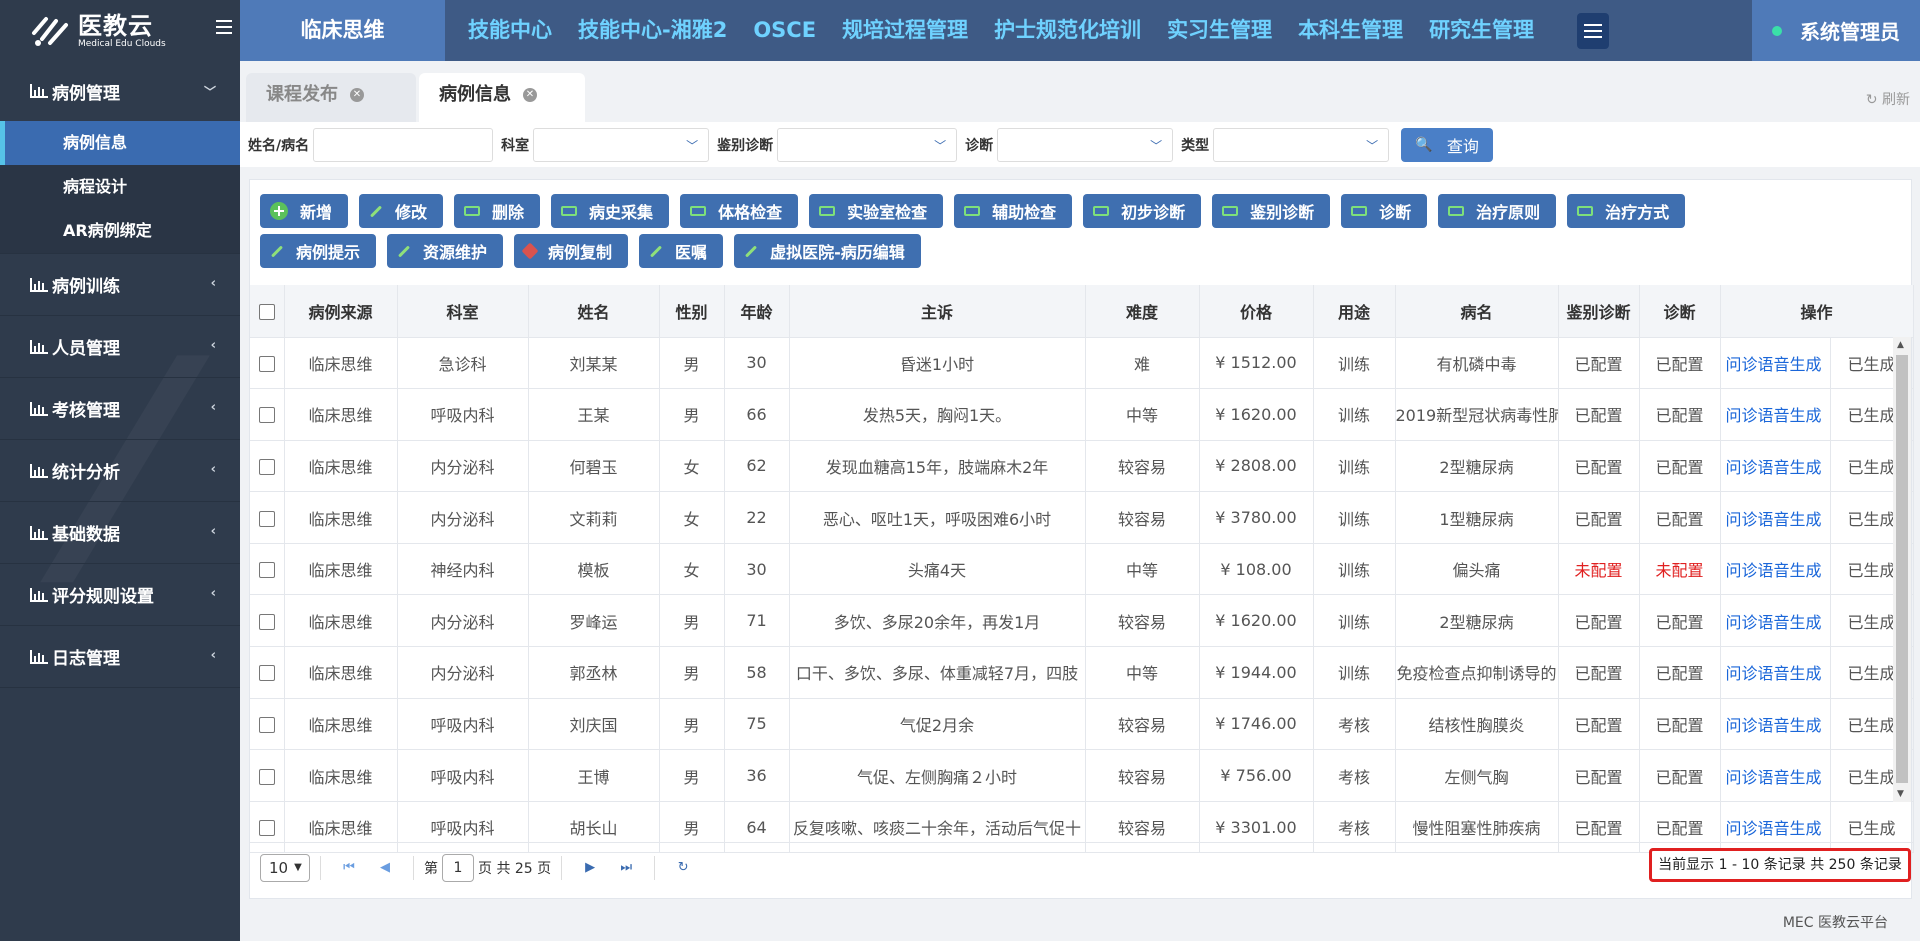 The image size is (1920, 941). Describe the element at coordinates (120, 347) in the screenshot. I see `menu-personnel: 人员管理 ‹` at that location.